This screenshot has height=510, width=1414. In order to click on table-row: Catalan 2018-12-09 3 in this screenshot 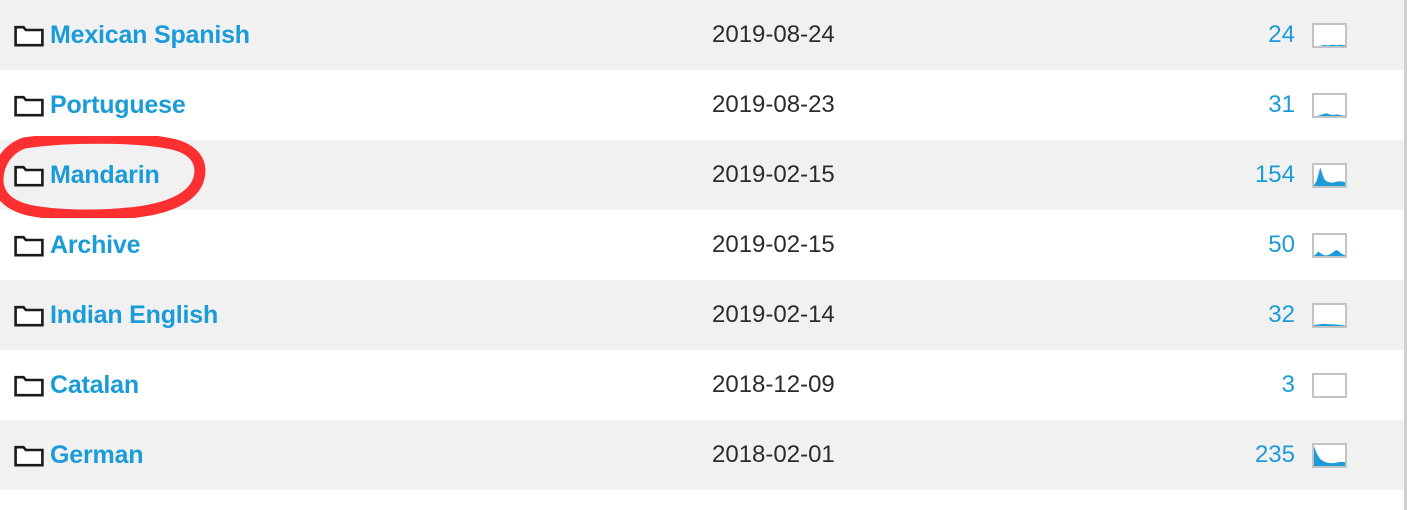, I will do `click(702, 385)`.